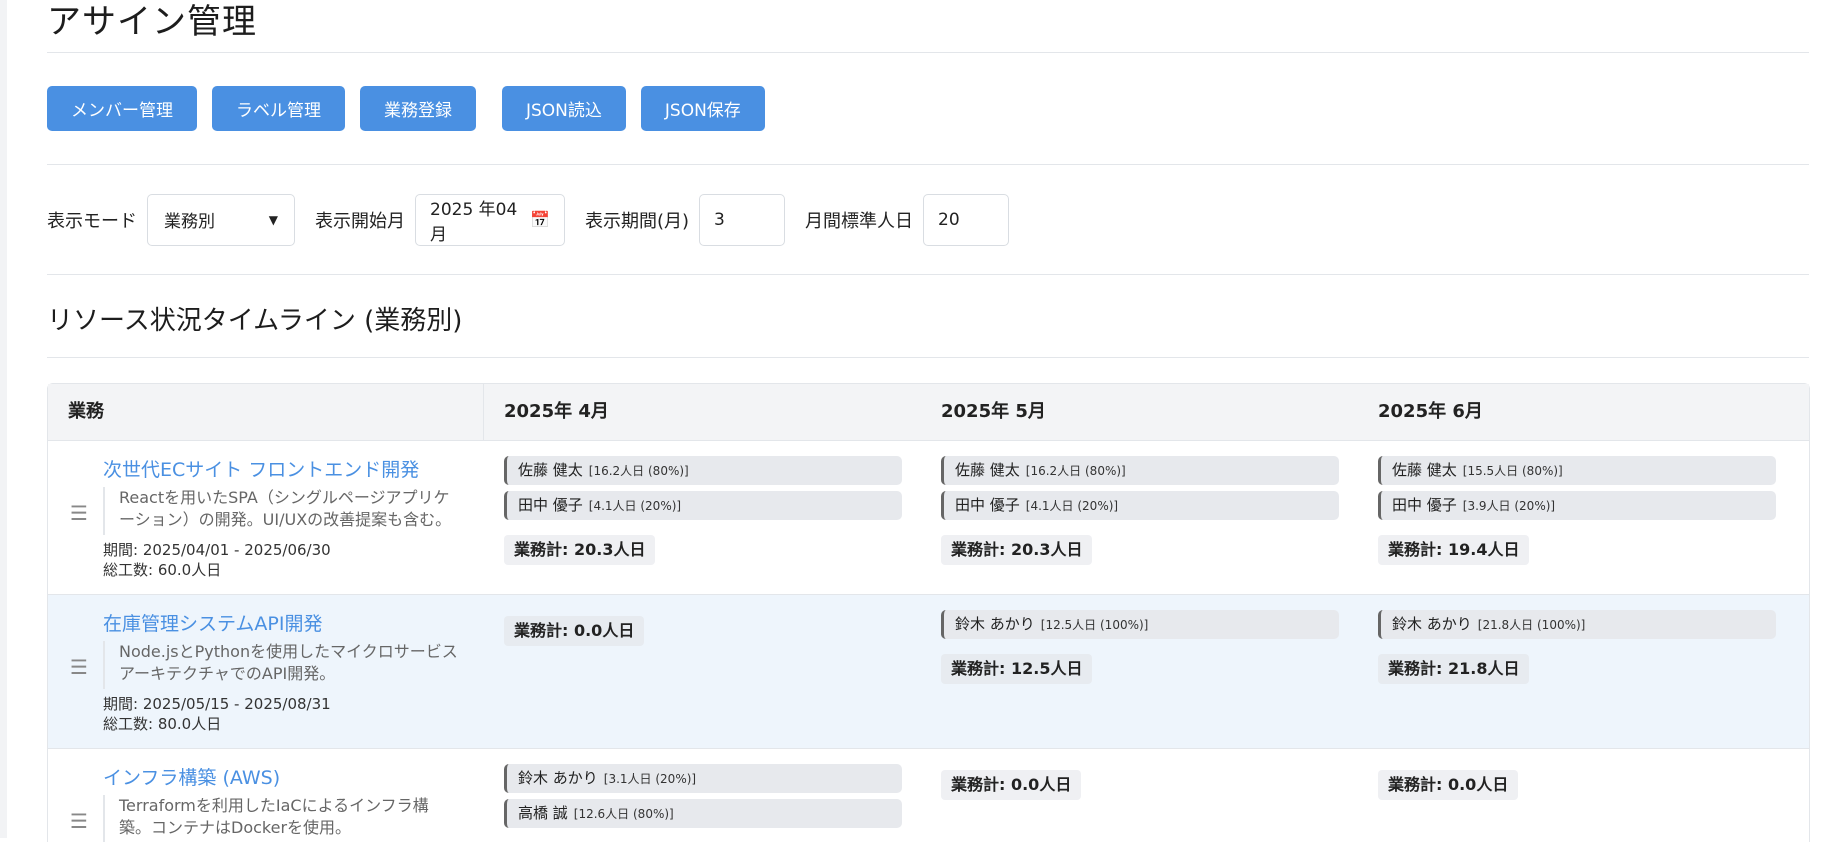 The image size is (1839, 842). Describe the element at coordinates (1577, 470) in the screenshot. I see `assignment-chip: 佐藤 健太 [15.5人日 (80%)]` at that location.